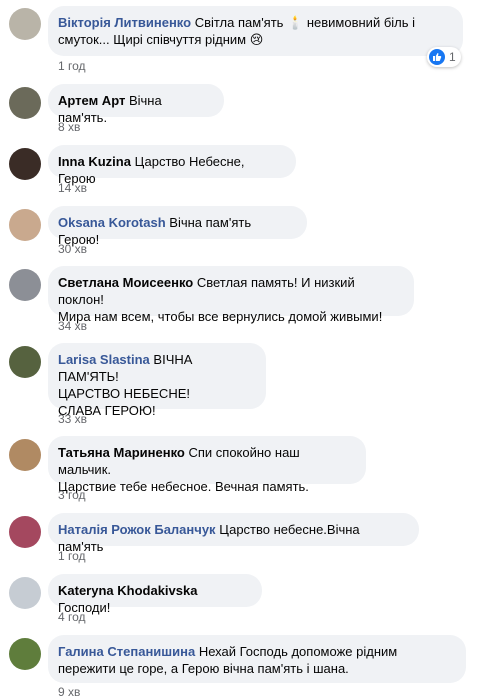 The image size is (484, 699). I want to click on comment-timestamp: 9 хв, so click(69, 692).